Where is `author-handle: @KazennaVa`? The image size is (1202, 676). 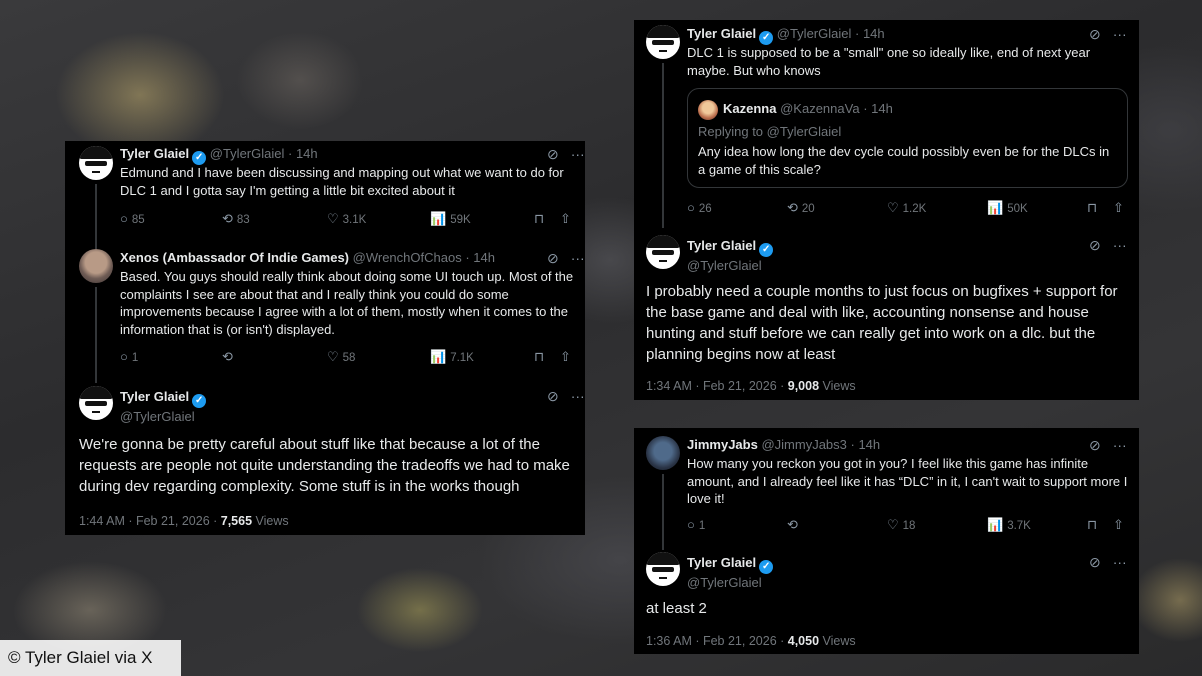
author-handle: @KazennaVa is located at coordinates (819, 108).